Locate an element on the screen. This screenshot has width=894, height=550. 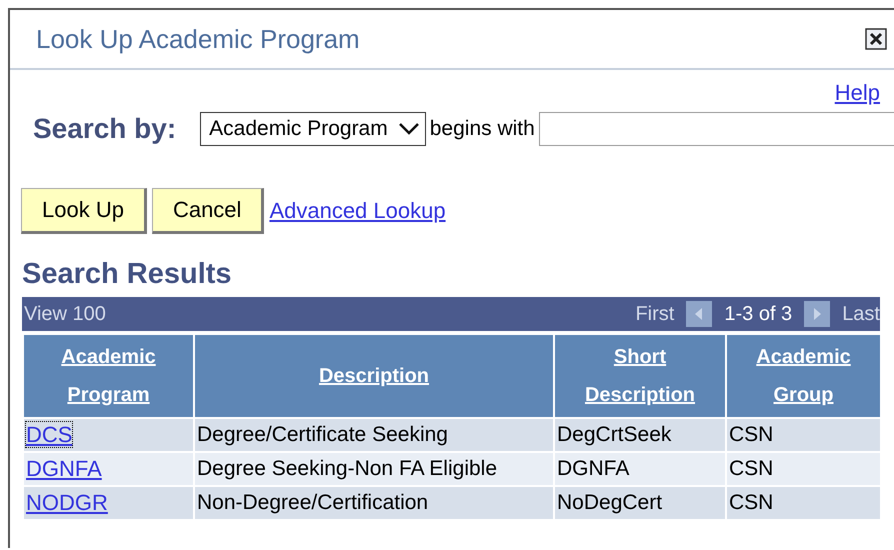
operator-label: begins with is located at coordinates (482, 129).